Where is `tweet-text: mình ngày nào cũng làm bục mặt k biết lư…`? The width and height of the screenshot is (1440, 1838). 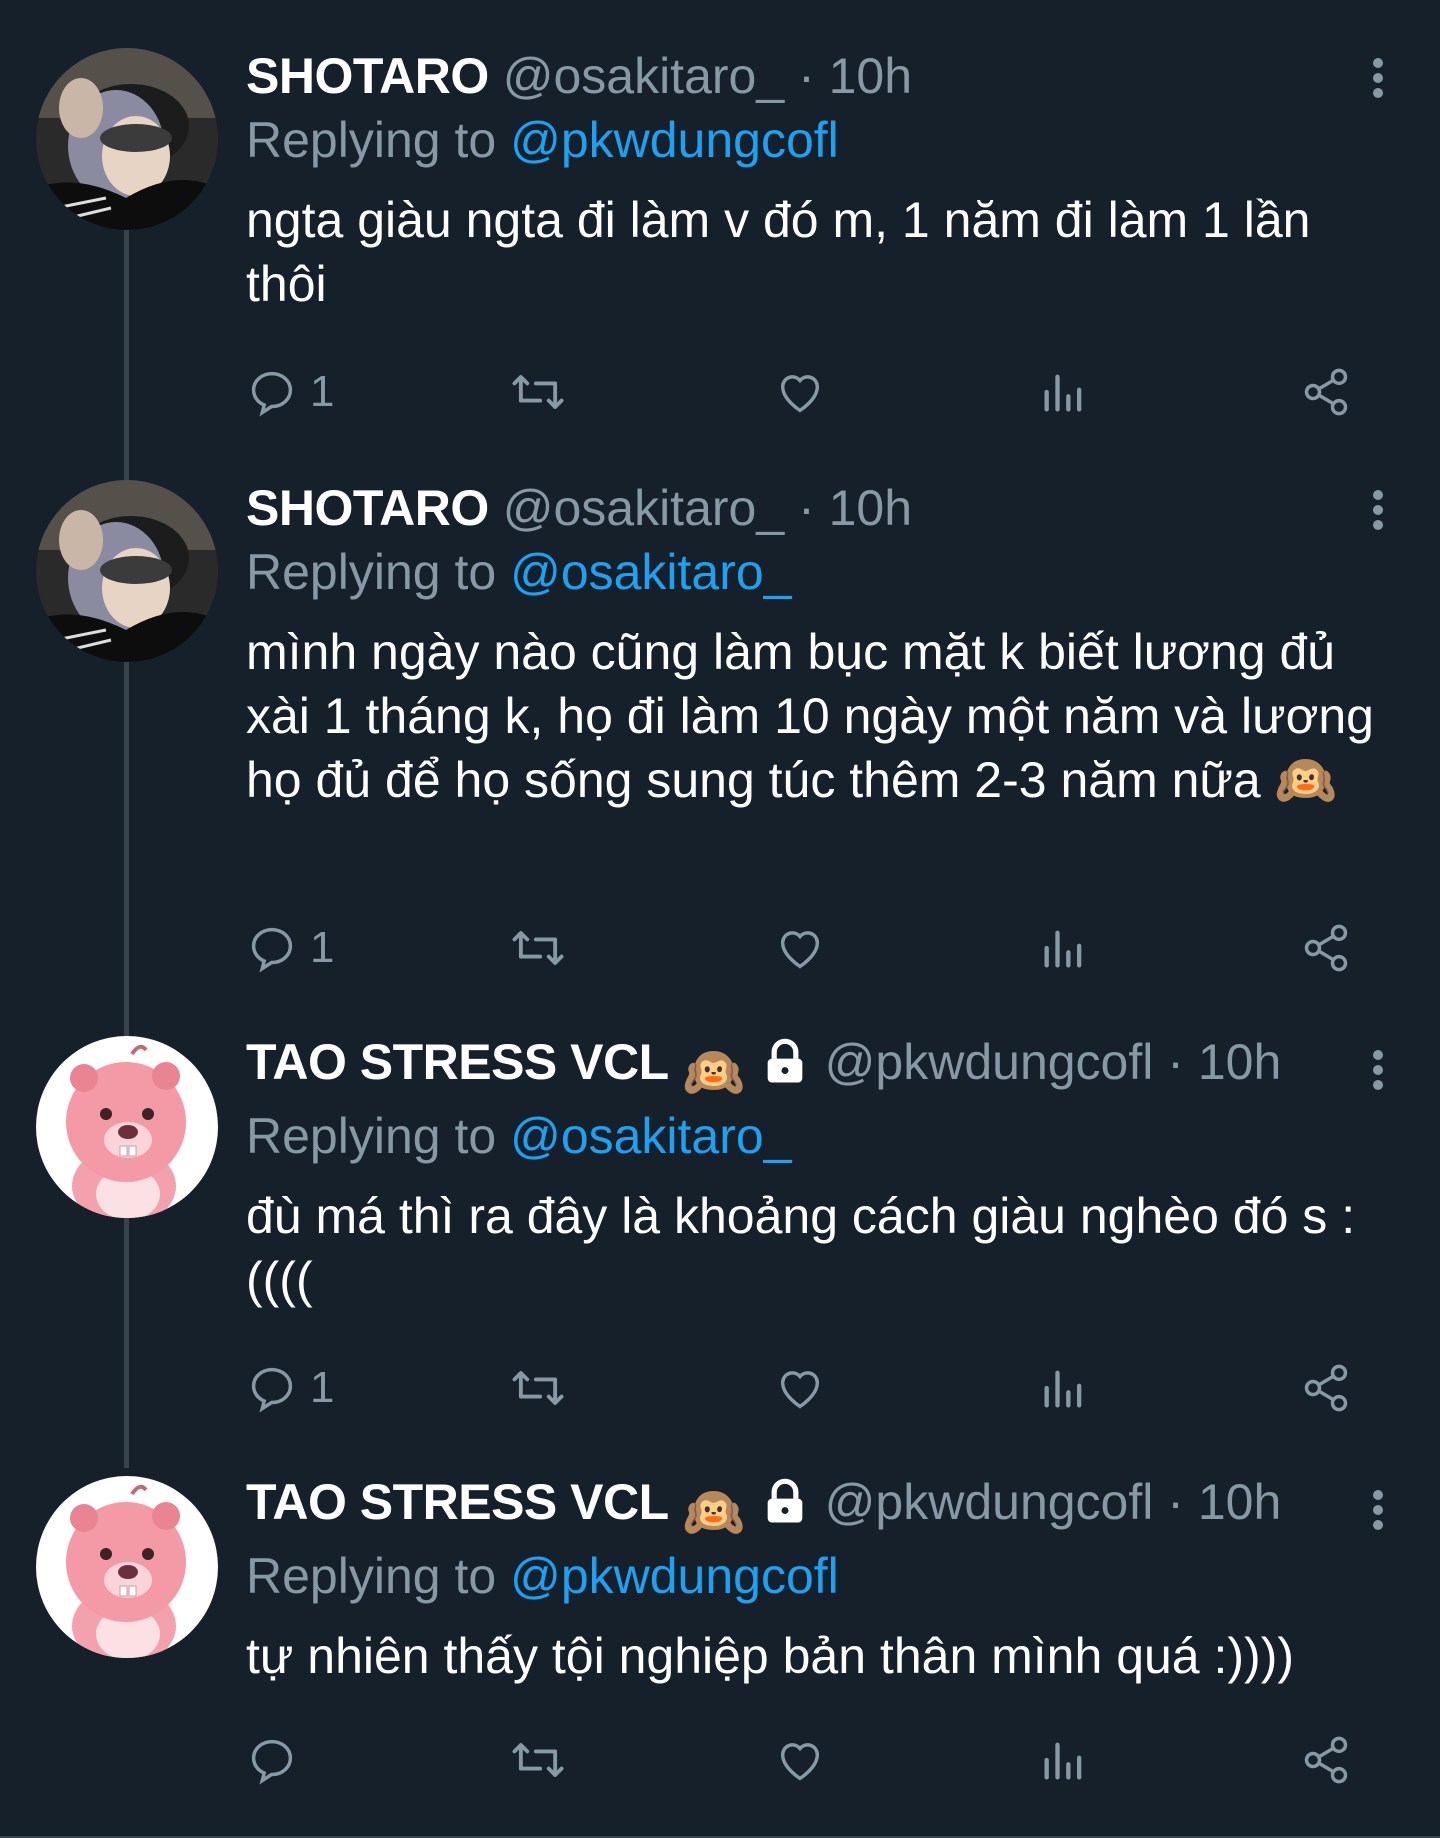
tweet-text: mình ngày nào cũng làm bục mặt k biết lư… is located at coordinates (810, 716).